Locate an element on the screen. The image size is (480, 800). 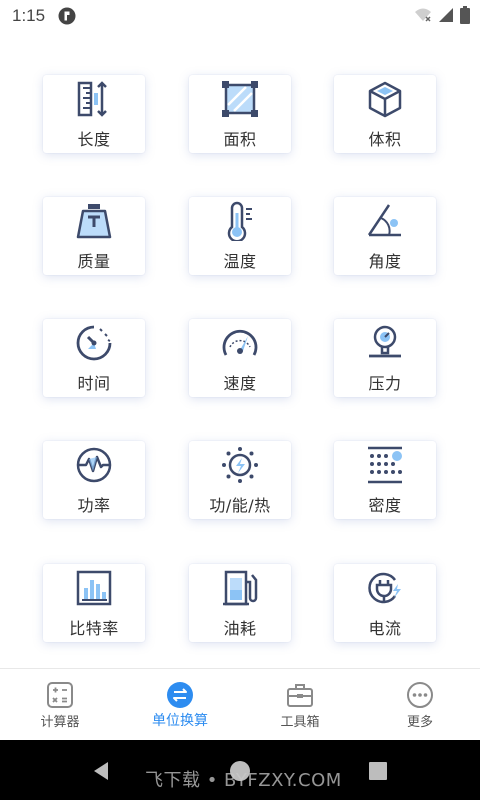
card-density: 密度 is located at coordinates (385, 480).